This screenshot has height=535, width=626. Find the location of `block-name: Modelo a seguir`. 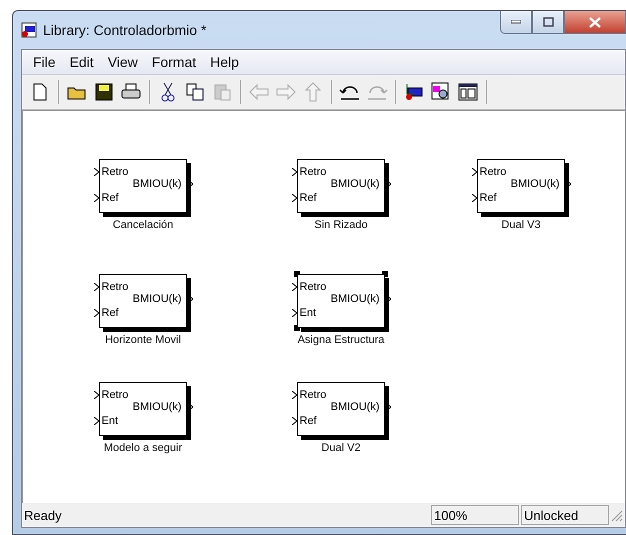

block-name: Modelo a seguir is located at coordinates (143, 448).